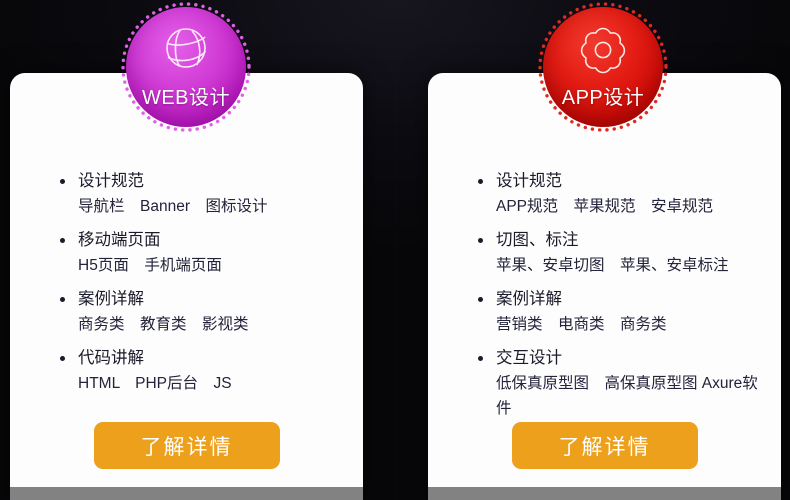 The height and width of the screenshot is (500, 790). What do you see at coordinates (617, 358) in the screenshot?
I see `feature-title: 交互设计` at bounding box center [617, 358].